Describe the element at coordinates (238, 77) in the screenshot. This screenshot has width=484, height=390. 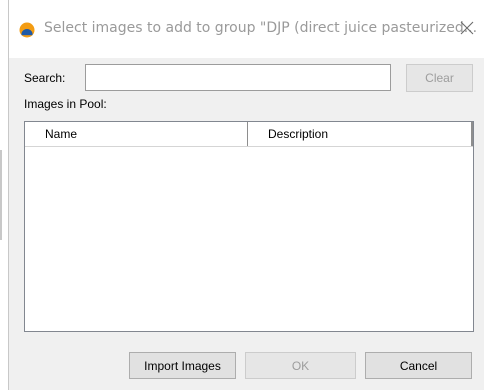
I see `search-input` at that location.